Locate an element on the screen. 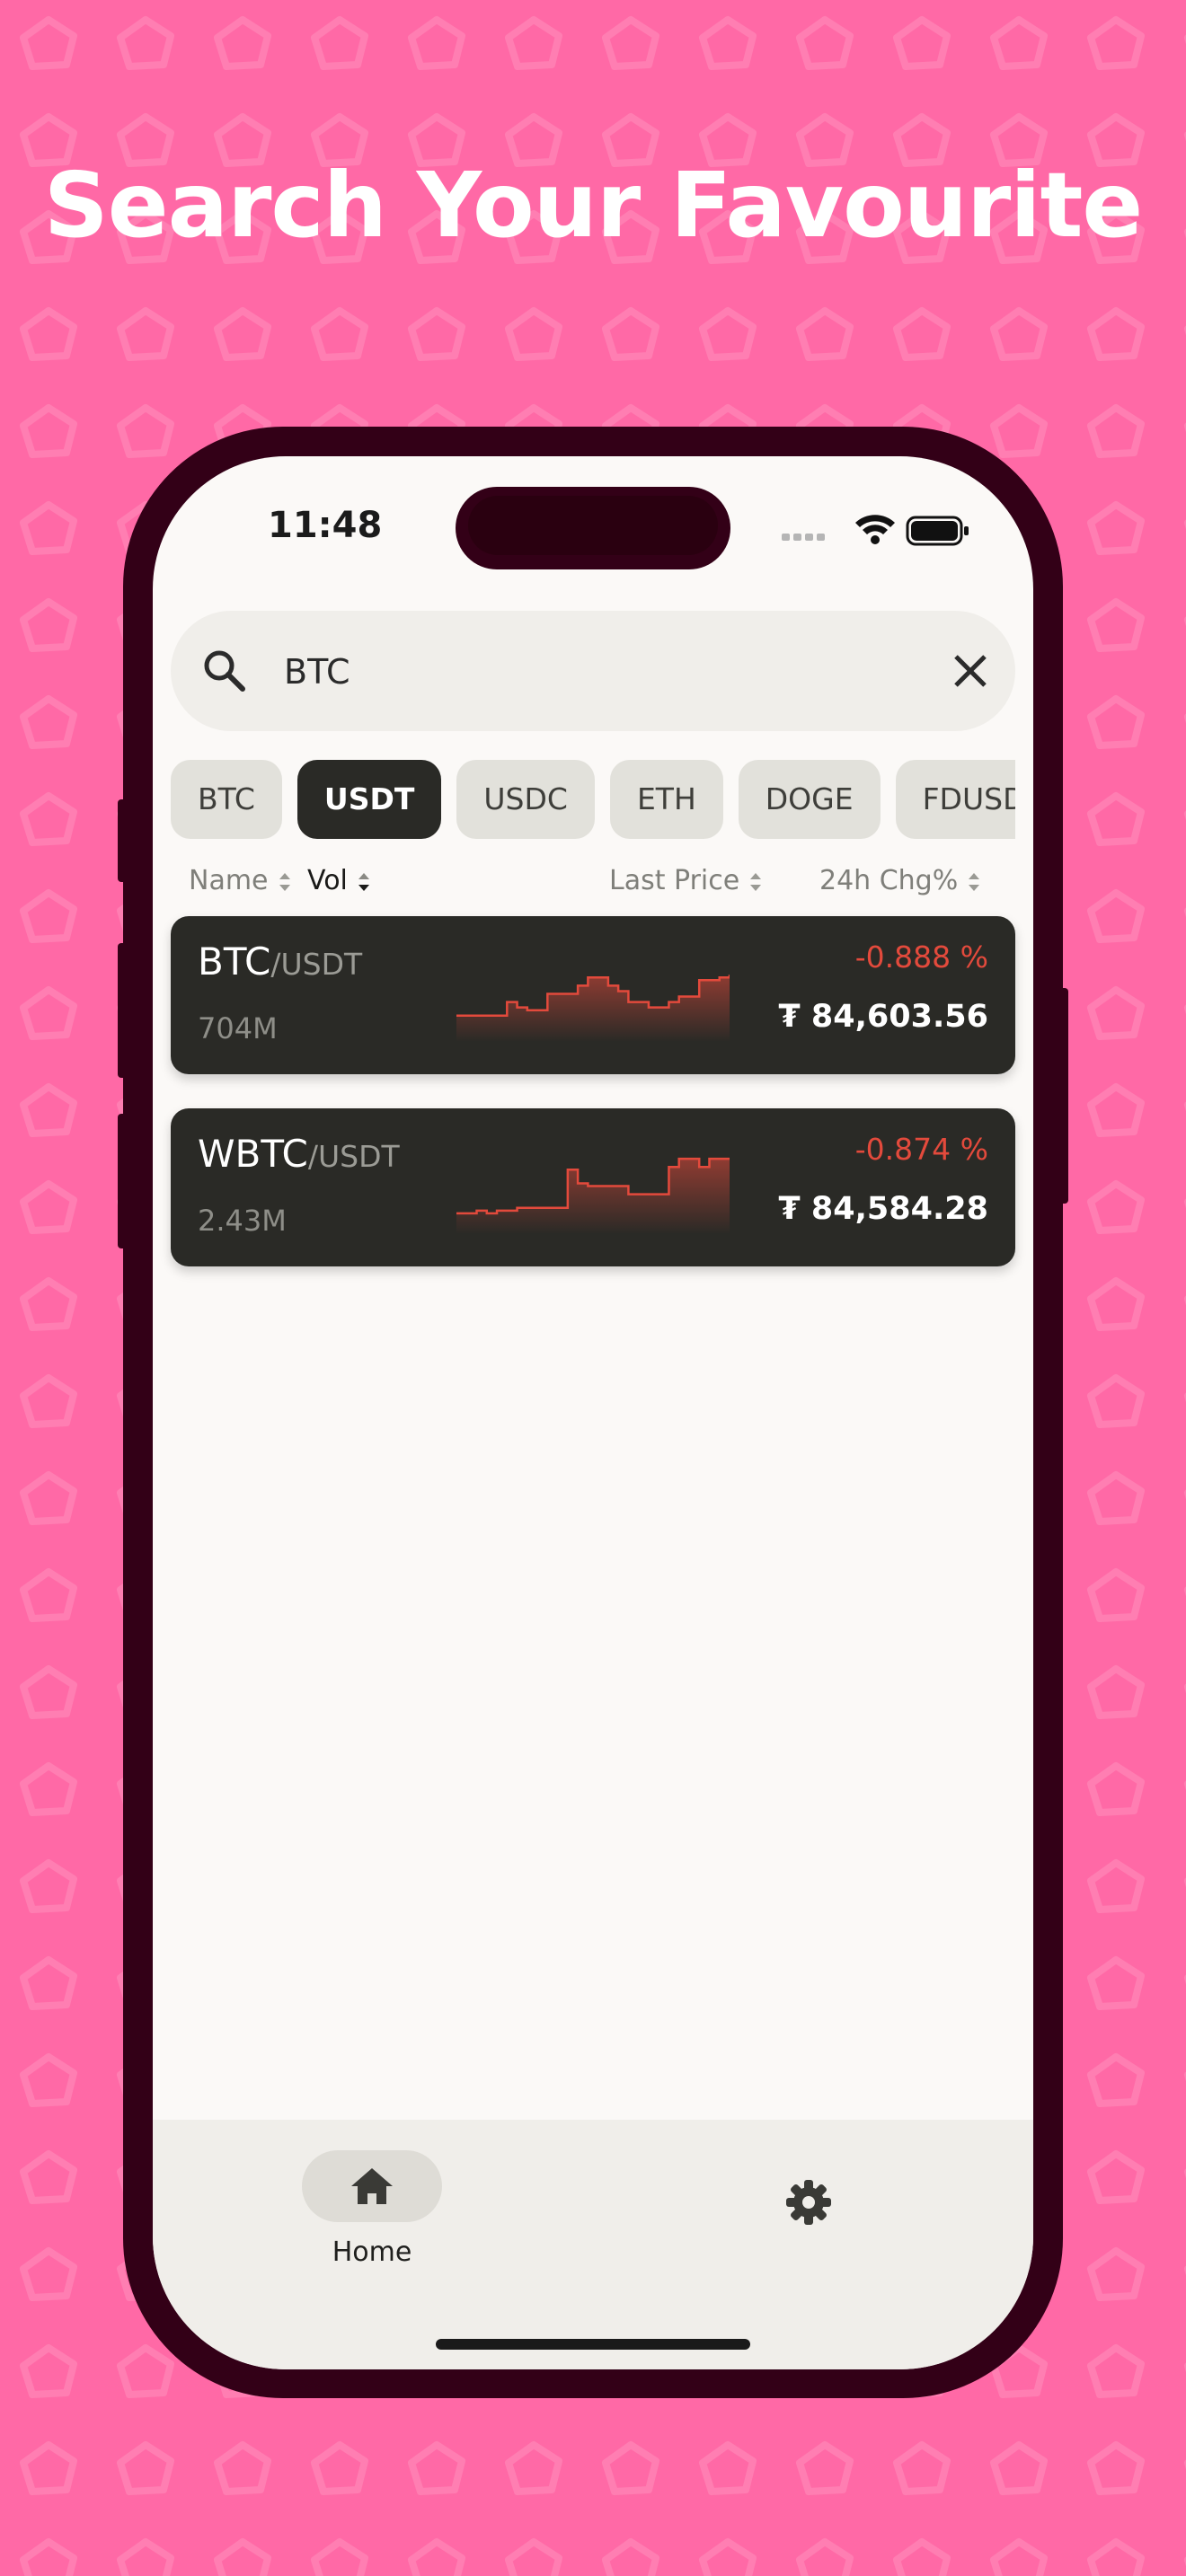  search-icon is located at coordinates (224, 671).